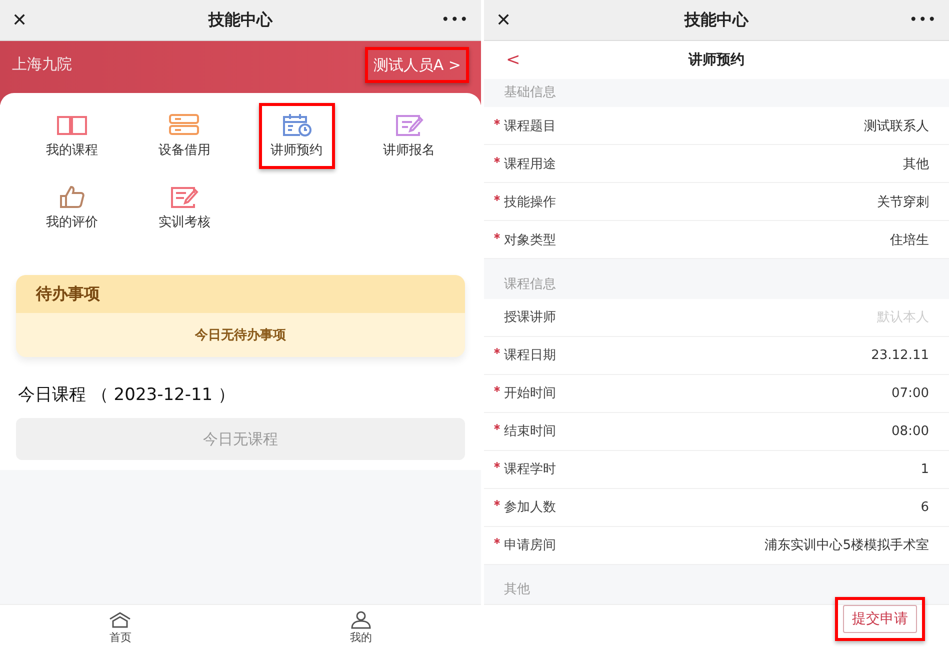 Image resolution: width=949 pixels, height=662 pixels. I want to click on section-title: 今日课程 （ 2023-12-11 ）, so click(127, 395).